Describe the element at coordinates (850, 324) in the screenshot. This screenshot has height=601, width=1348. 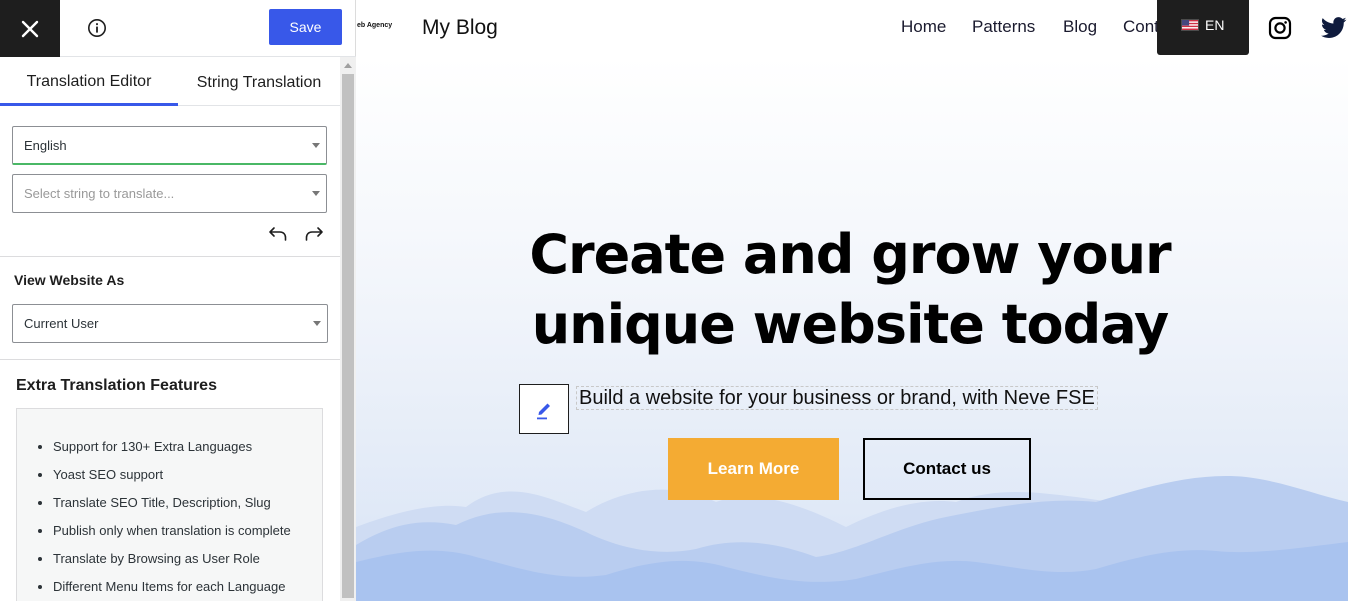
I see `hero-title-line-2: unique website today` at that location.